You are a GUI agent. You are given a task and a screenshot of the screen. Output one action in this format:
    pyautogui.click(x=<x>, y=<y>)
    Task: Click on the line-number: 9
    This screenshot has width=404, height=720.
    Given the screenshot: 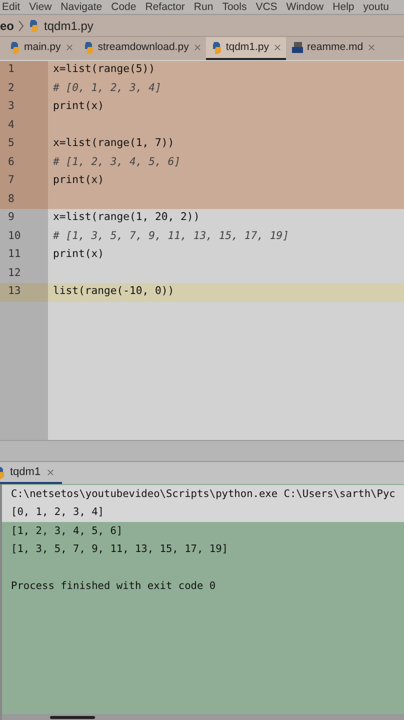 What is the action you would take?
    pyautogui.click(x=11, y=218)
    